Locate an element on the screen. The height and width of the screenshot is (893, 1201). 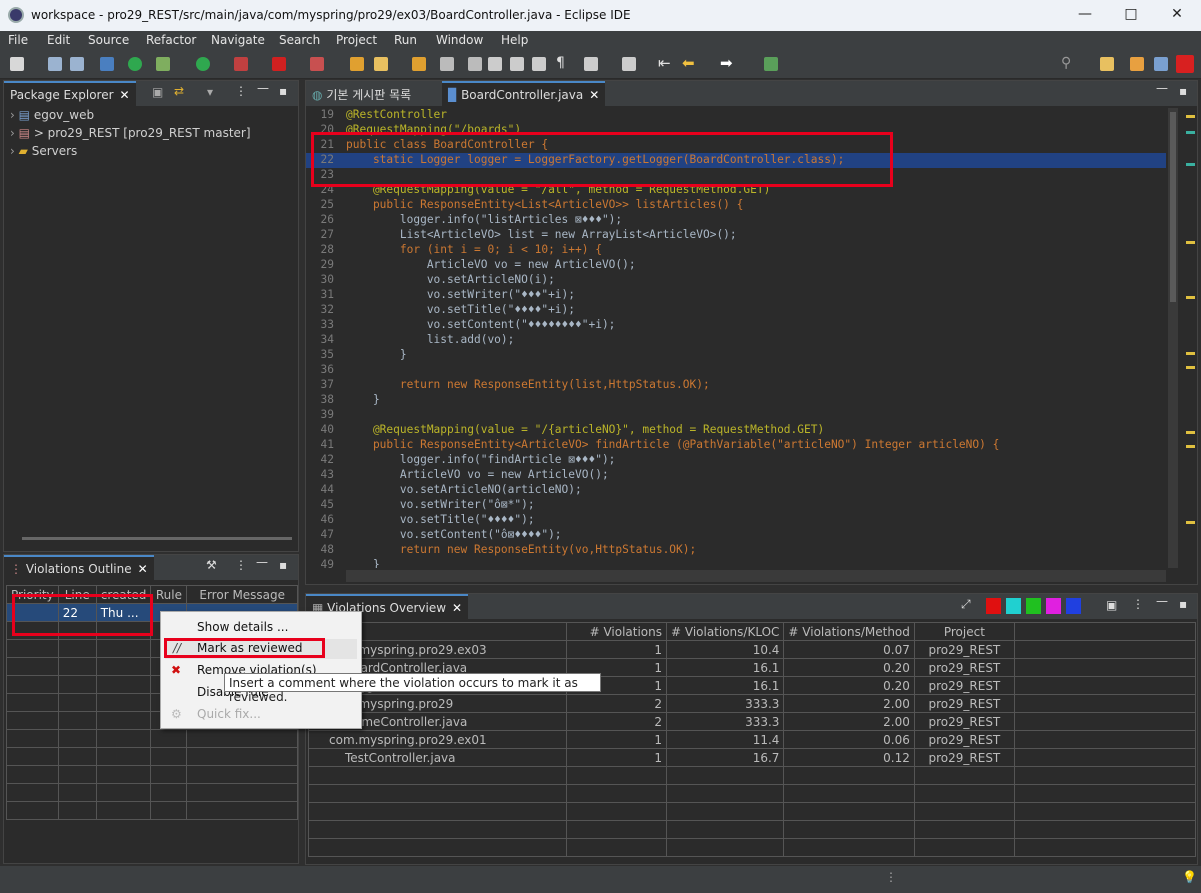
tab-violations-outline: ⋮ Violations Outline ✕ is located at coordinates (79, 567).